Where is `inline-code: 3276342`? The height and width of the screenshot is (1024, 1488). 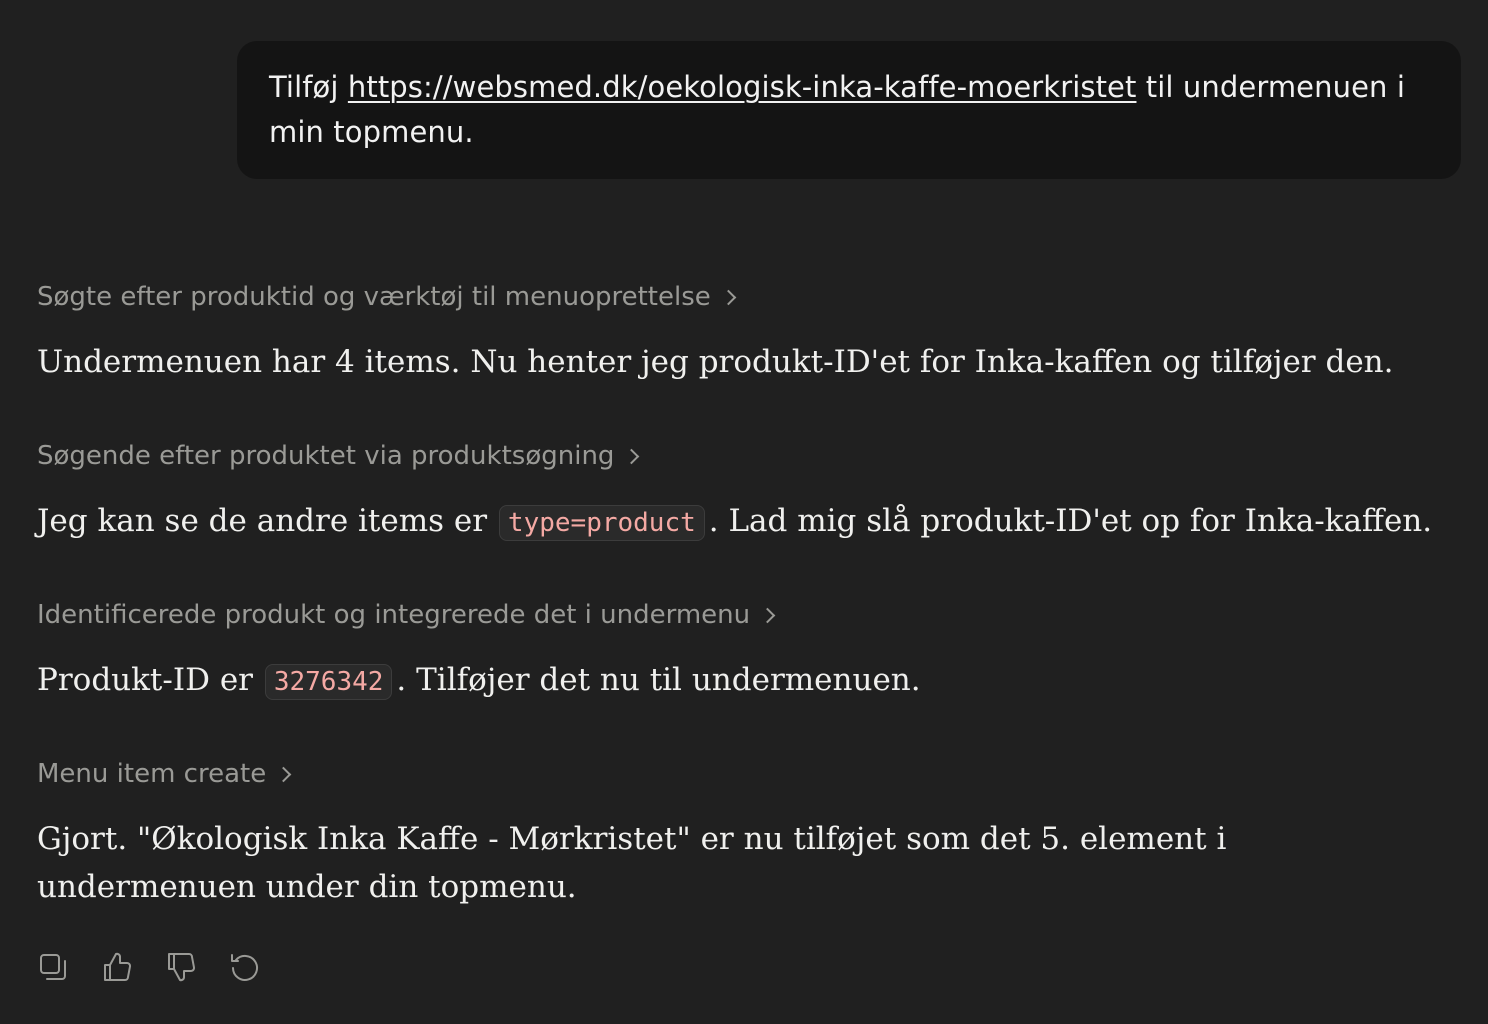
inline-code: 3276342 is located at coordinates (328, 682).